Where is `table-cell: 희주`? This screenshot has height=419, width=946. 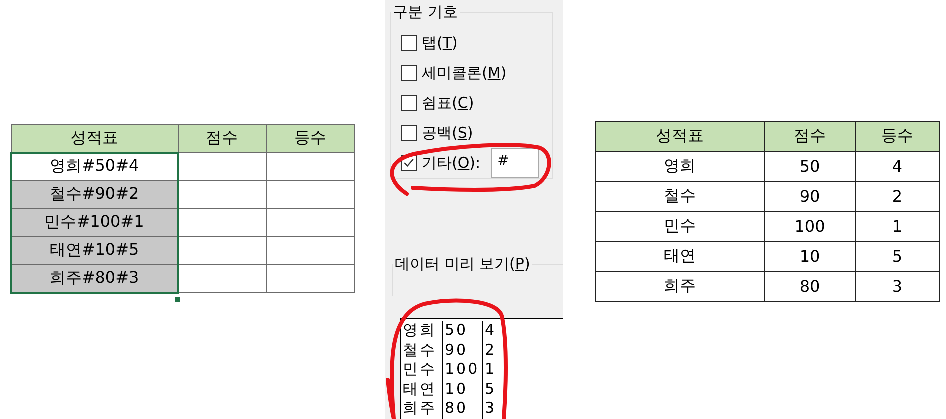
table-cell: 희주 is located at coordinates (680, 287).